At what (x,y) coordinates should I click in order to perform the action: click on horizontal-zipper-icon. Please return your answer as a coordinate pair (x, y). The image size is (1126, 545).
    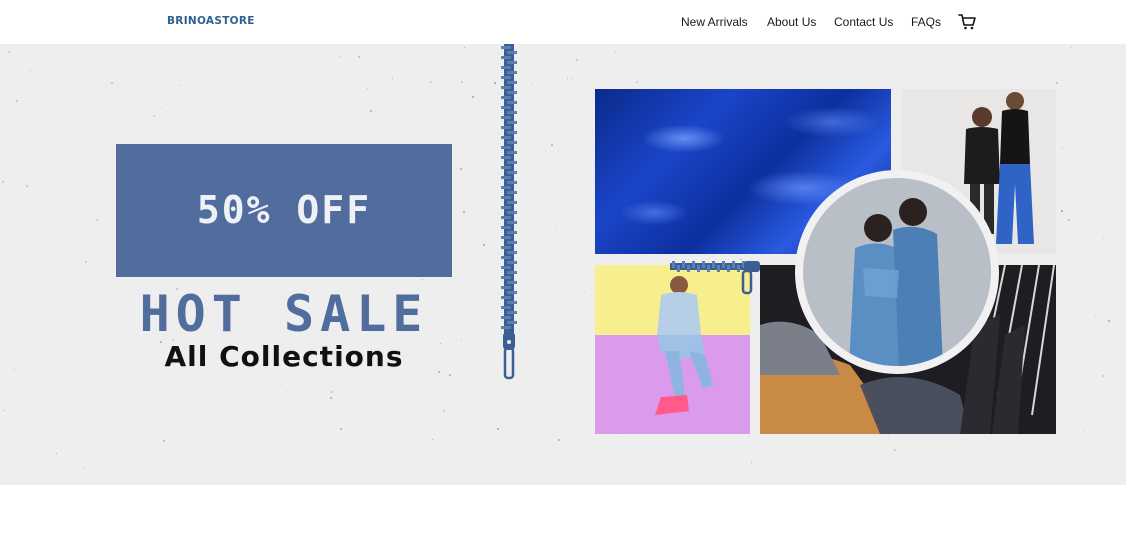
    Looking at the image, I should click on (715, 278).